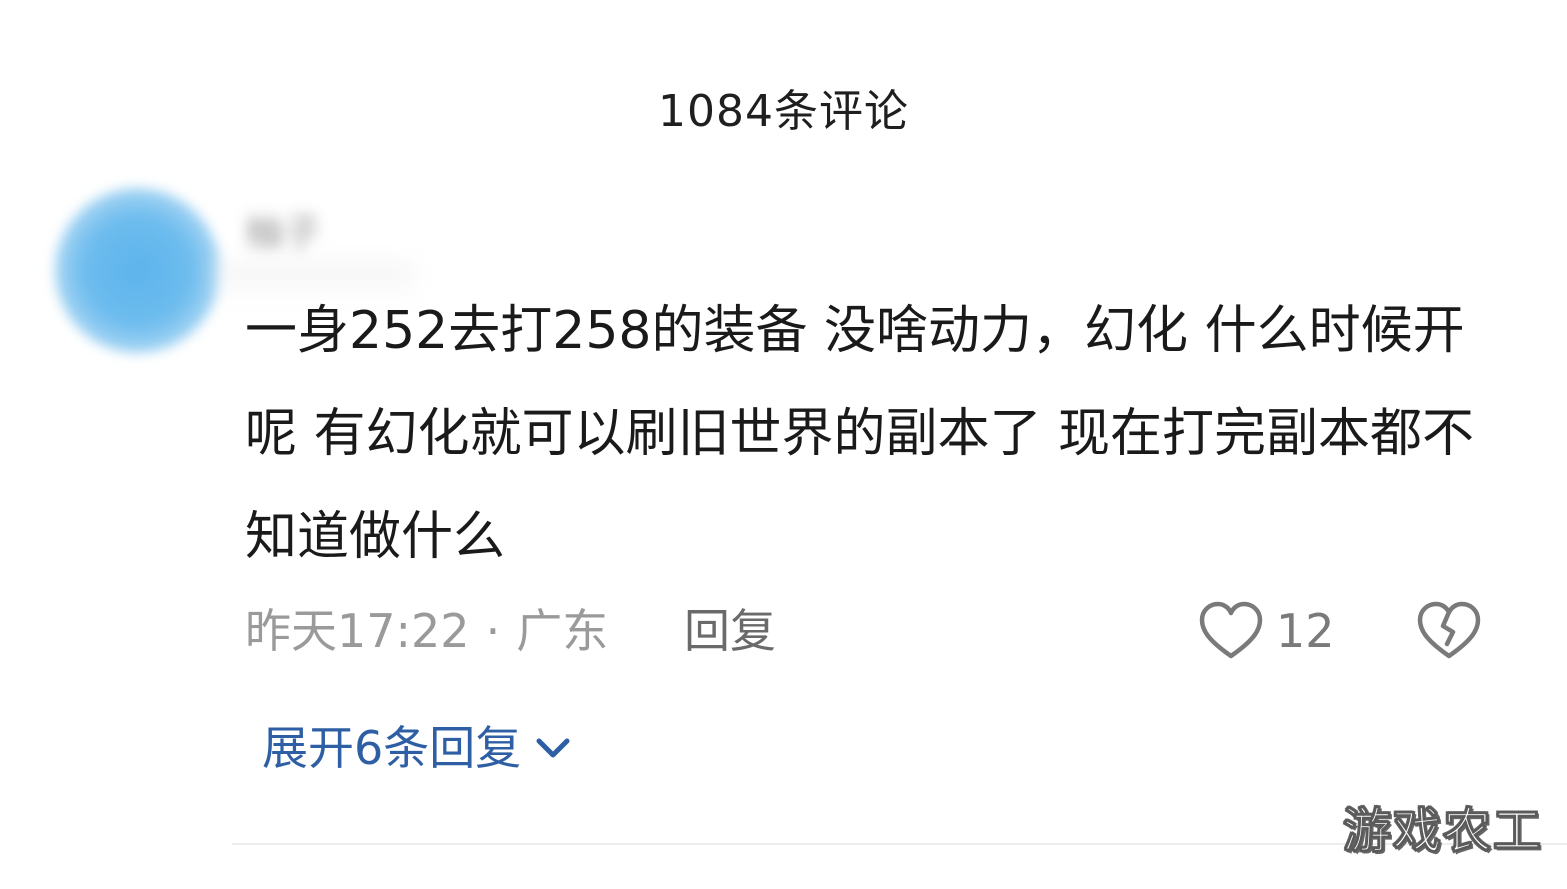 The image size is (1567, 889). I want to click on broken-heart-icon, so click(1449, 630).